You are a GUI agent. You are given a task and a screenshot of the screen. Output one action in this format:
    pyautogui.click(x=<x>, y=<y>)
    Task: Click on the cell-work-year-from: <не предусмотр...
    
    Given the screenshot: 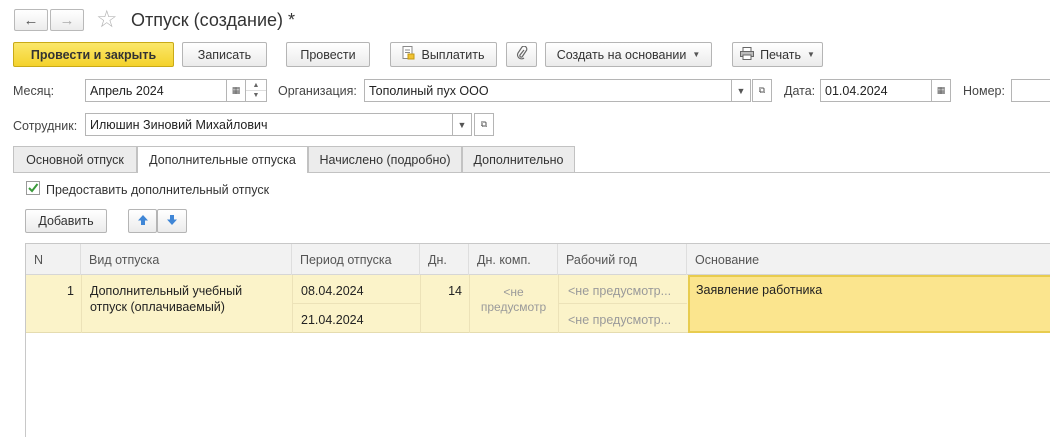 What is the action you would take?
    pyautogui.click(x=620, y=291)
    